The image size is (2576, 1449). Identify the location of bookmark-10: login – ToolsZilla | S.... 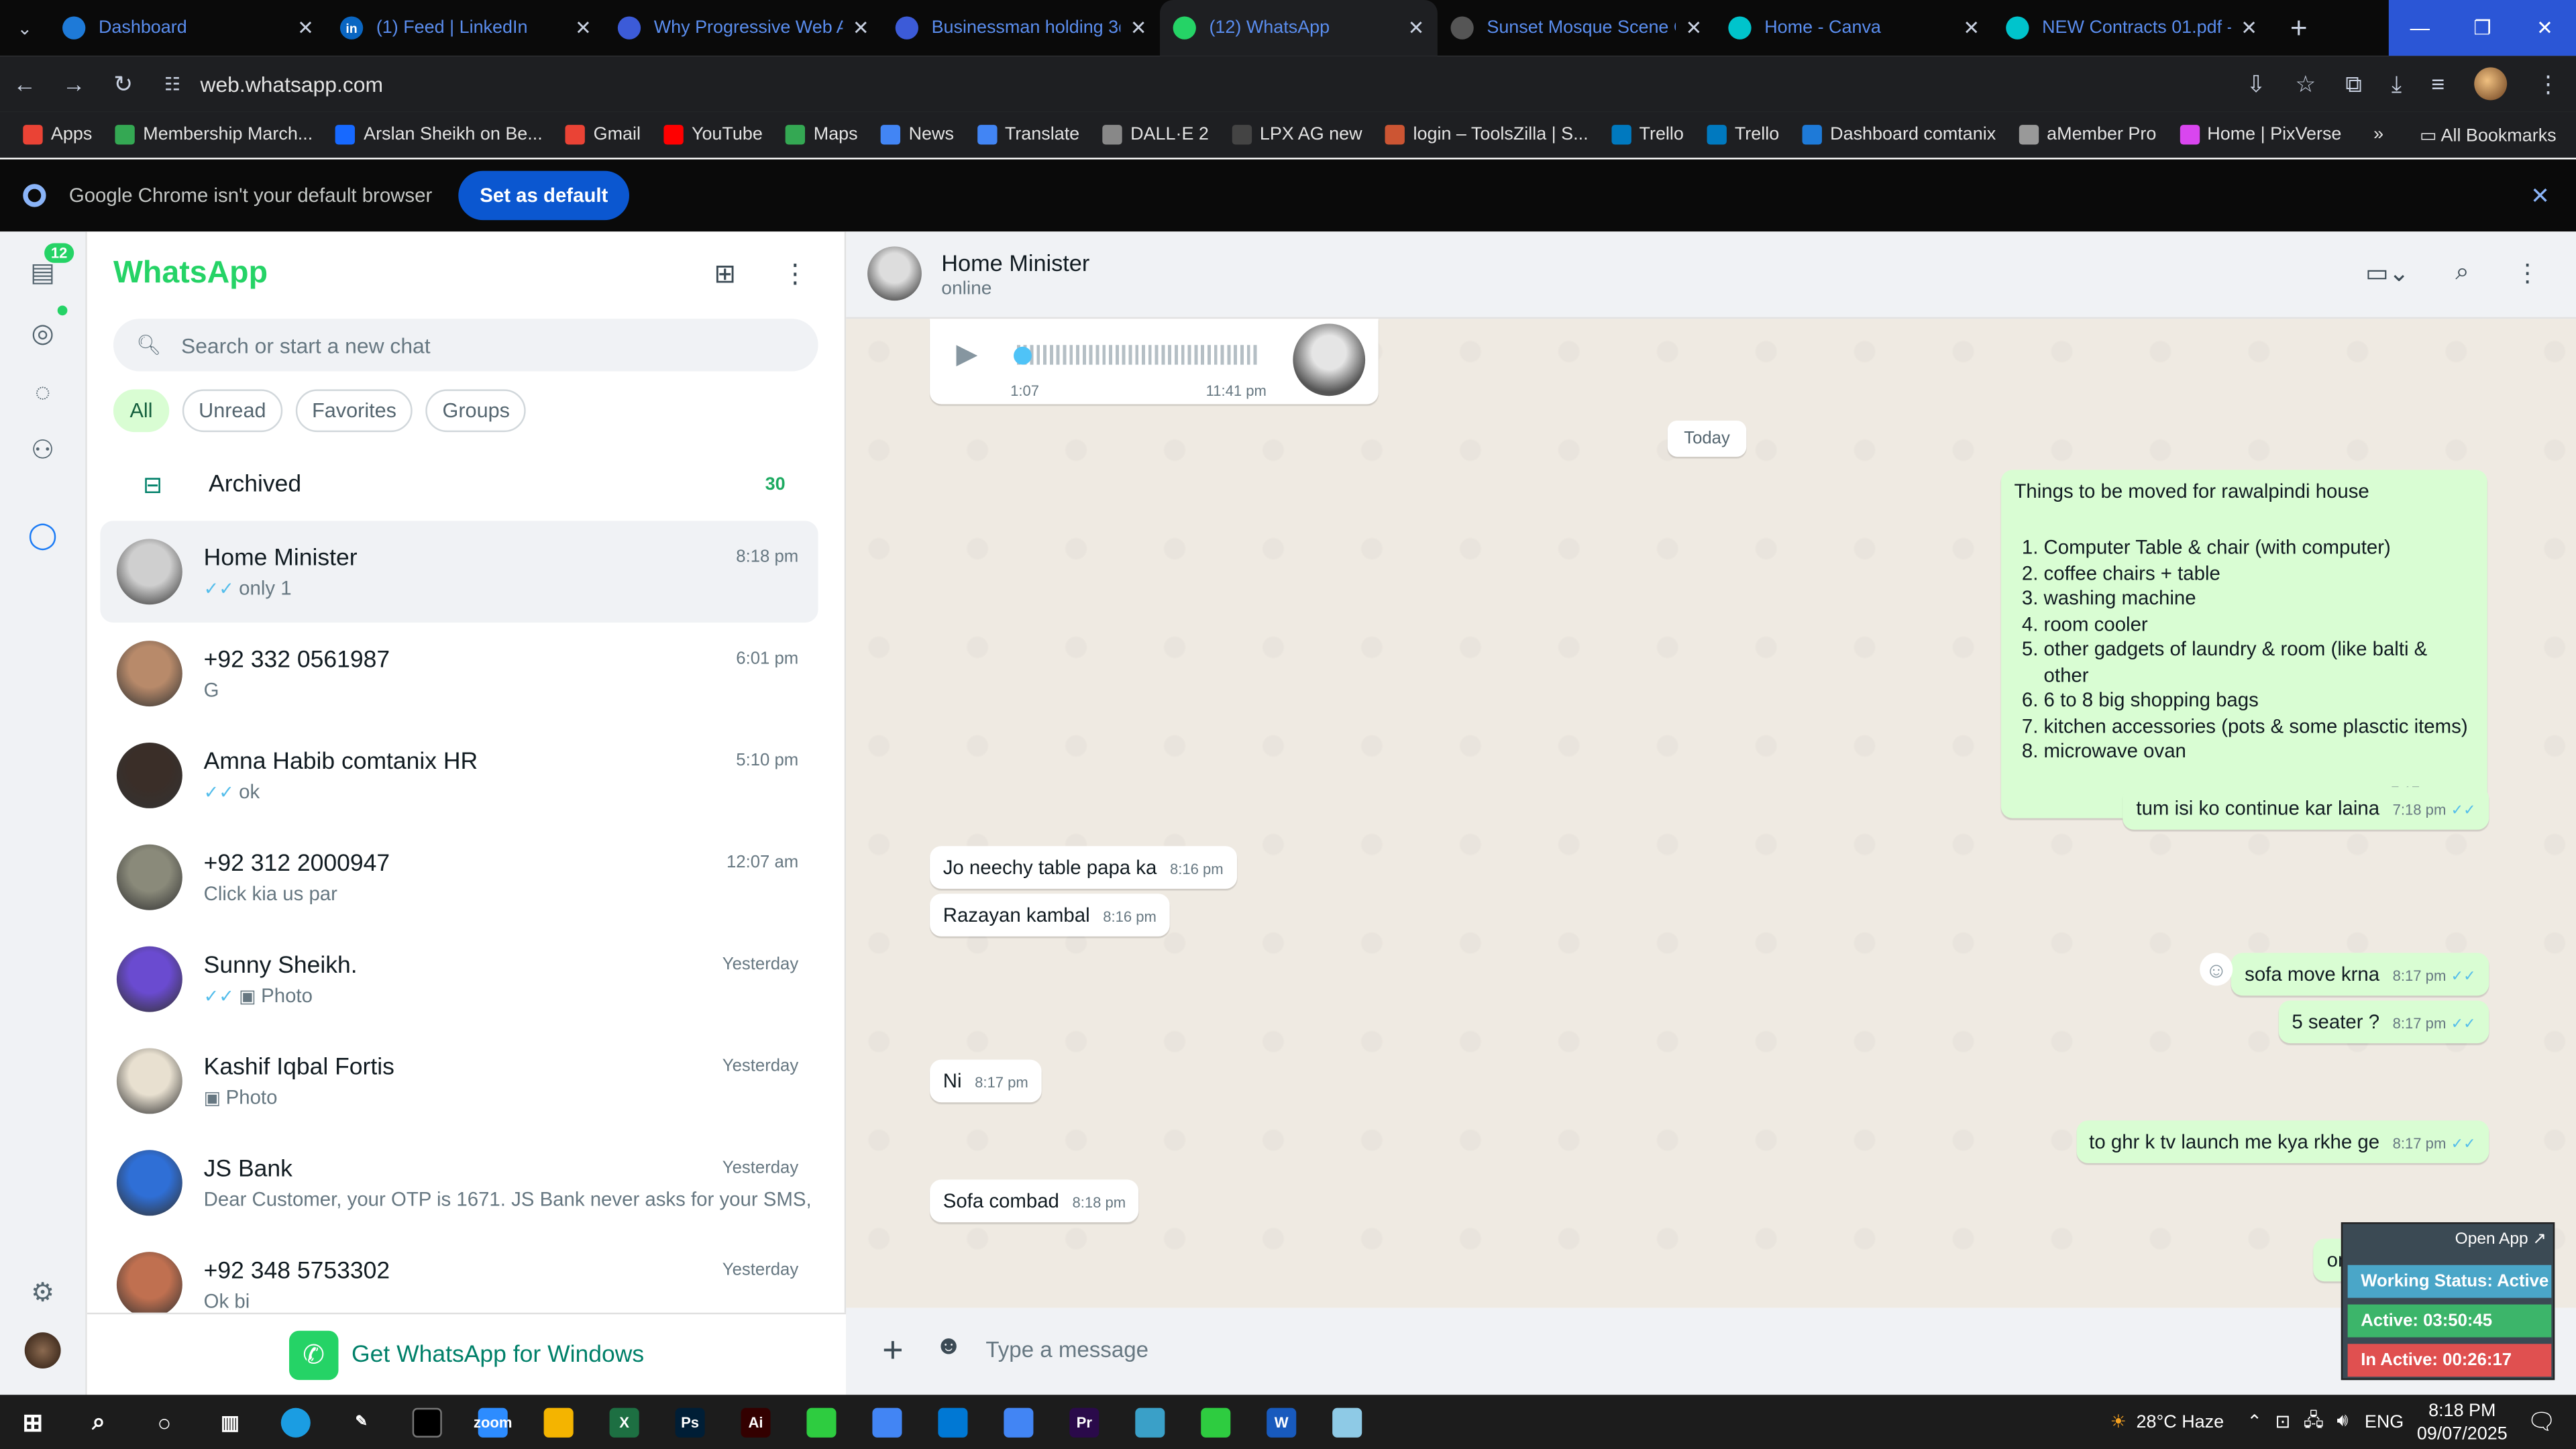
(1487, 135).